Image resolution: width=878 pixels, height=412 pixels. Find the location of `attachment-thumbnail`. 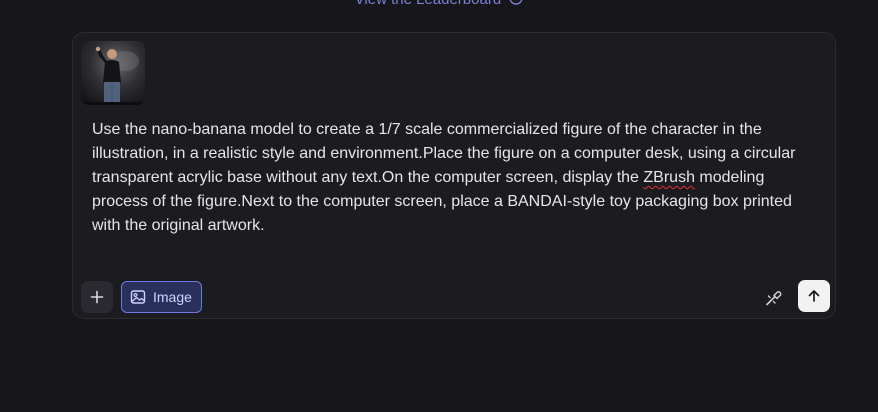

attachment-thumbnail is located at coordinates (113, 73).